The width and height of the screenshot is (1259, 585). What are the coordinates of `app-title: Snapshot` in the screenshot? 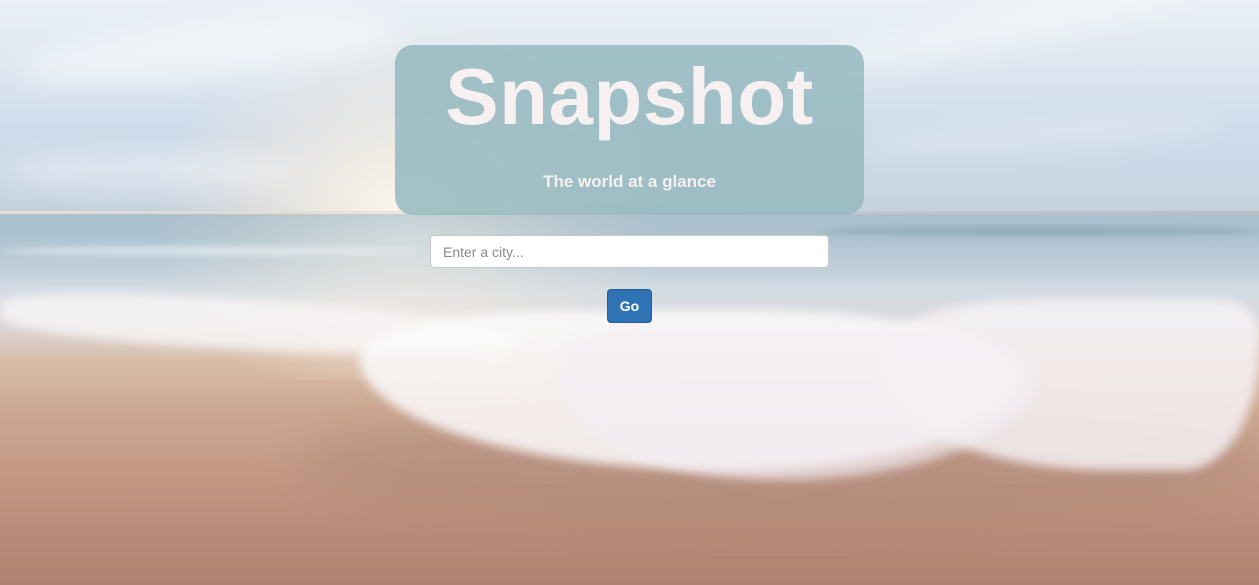 It's located at (629, 96).